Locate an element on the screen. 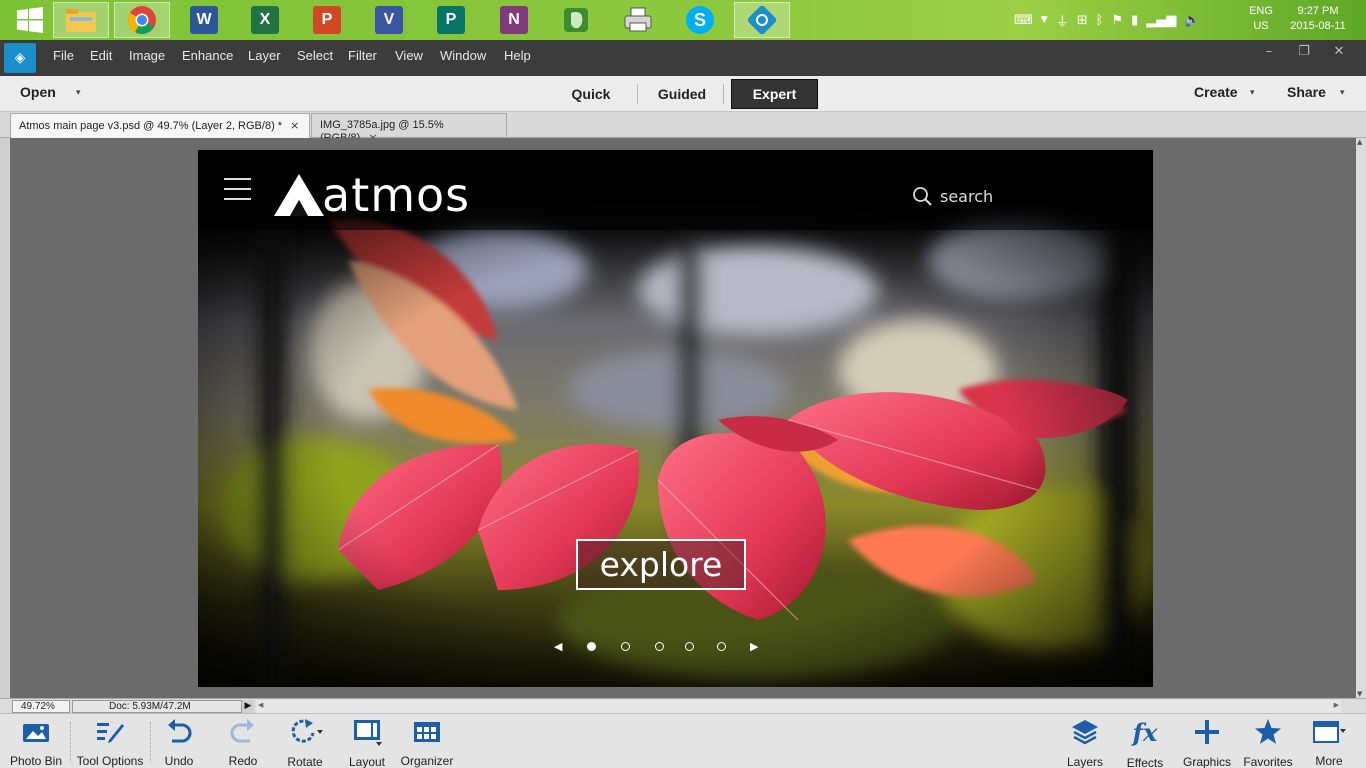  vertical-scrollbar: ▲ ▼ is located at coordinates (1361, 418).